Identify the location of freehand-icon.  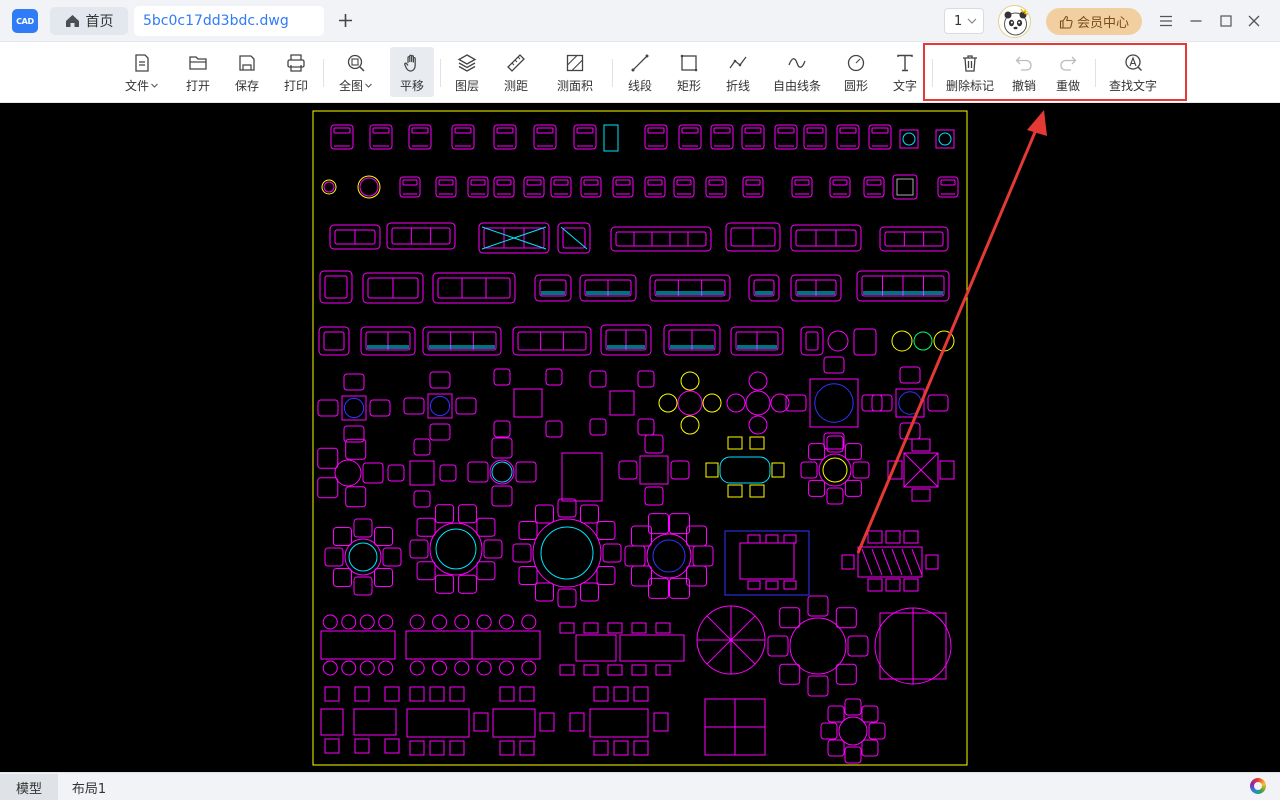
(797, 63).